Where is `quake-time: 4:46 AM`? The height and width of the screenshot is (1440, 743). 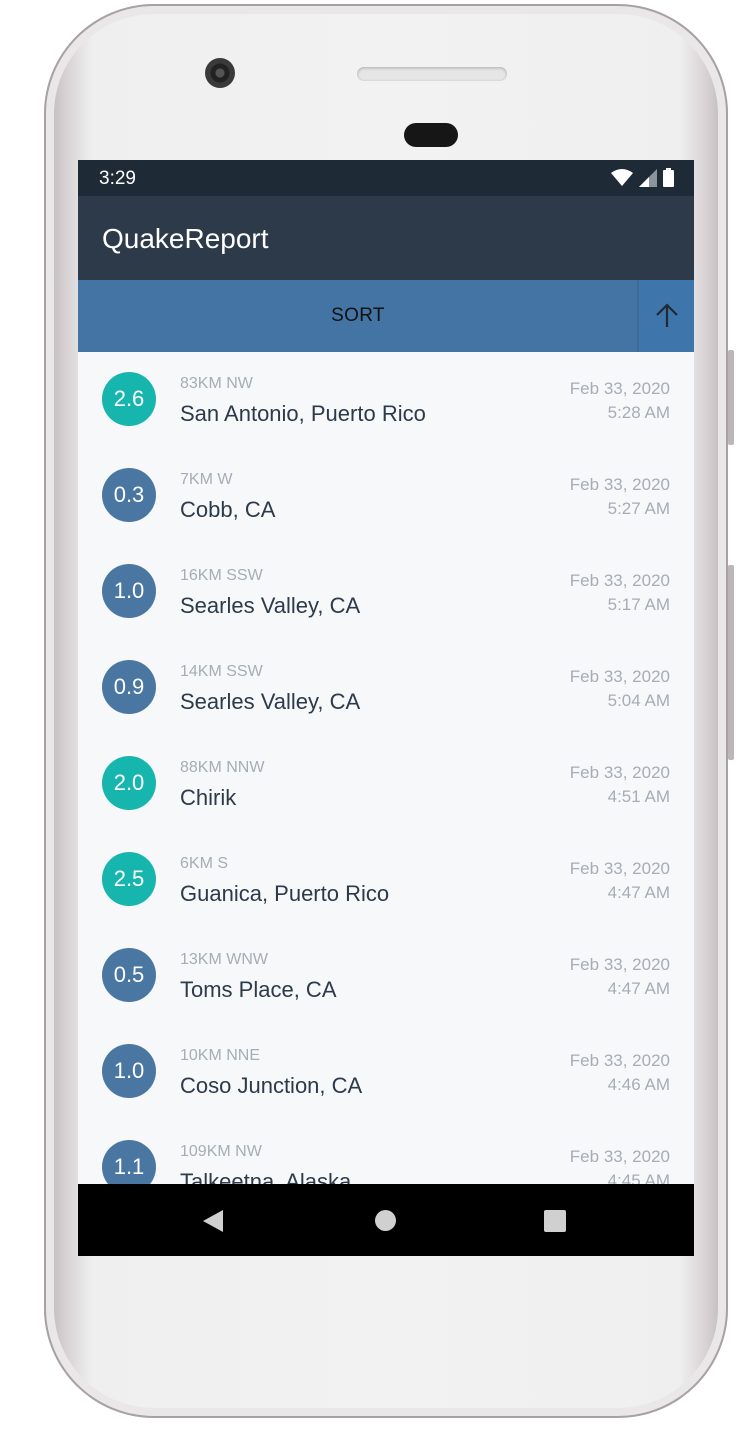 quake-time: 4:46 AM is located at coordinates (638, 1084).